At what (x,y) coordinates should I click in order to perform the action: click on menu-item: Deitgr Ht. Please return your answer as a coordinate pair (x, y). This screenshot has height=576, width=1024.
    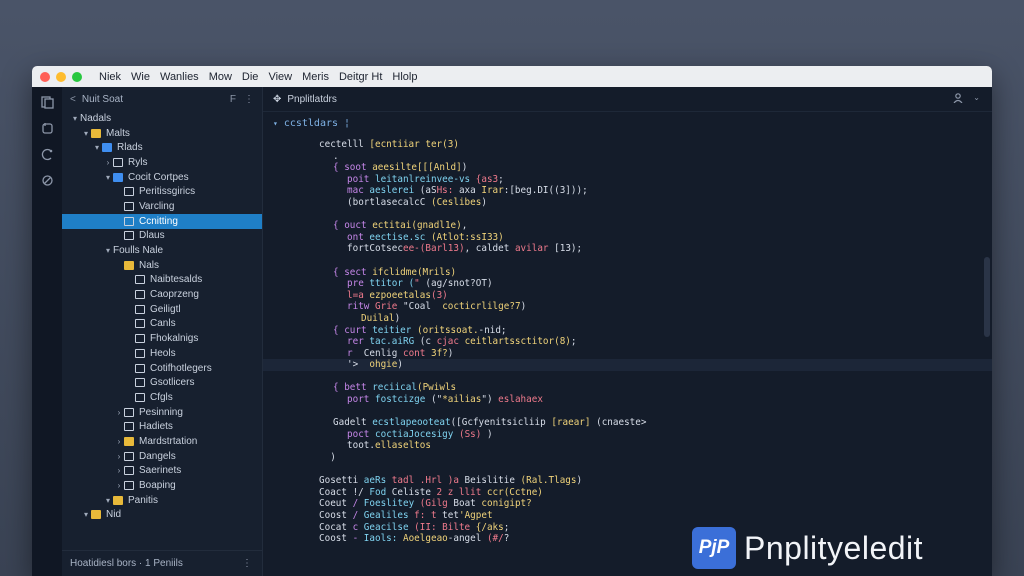
    Looking at the image, I should click on (360, 77).